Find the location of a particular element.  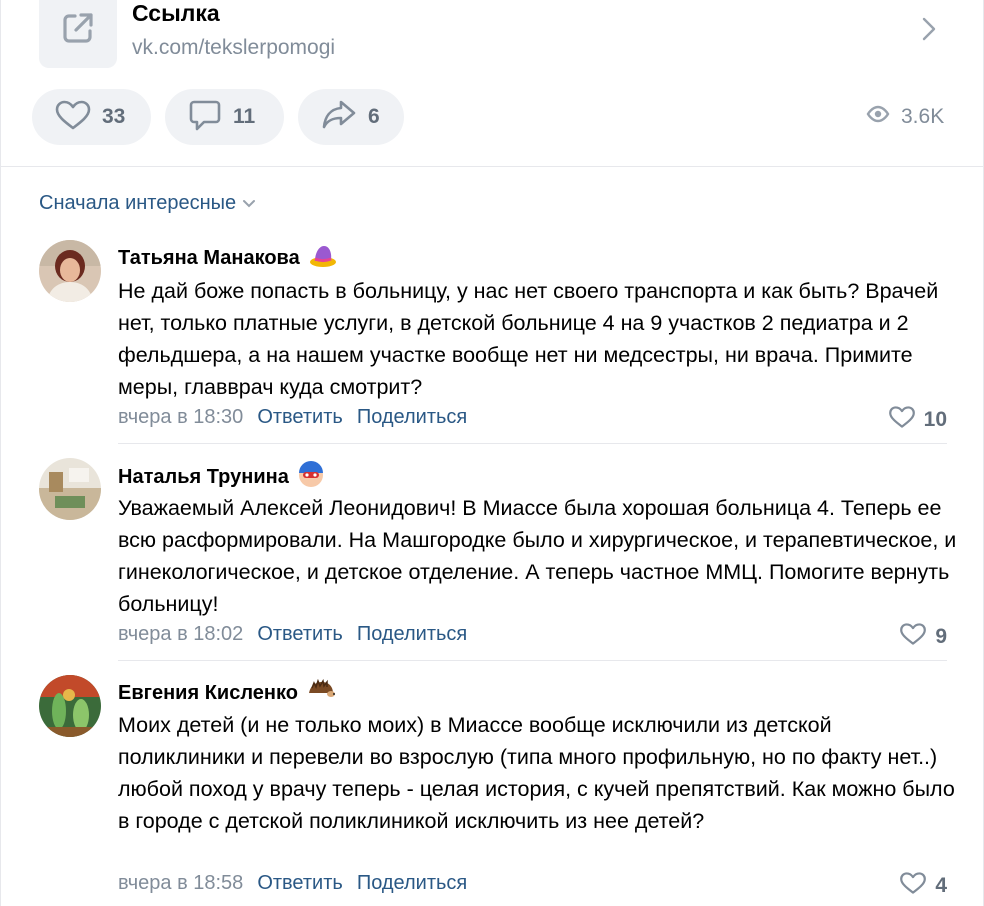

author-name: Татьяна Манакова is located at coordinates (209, 258).